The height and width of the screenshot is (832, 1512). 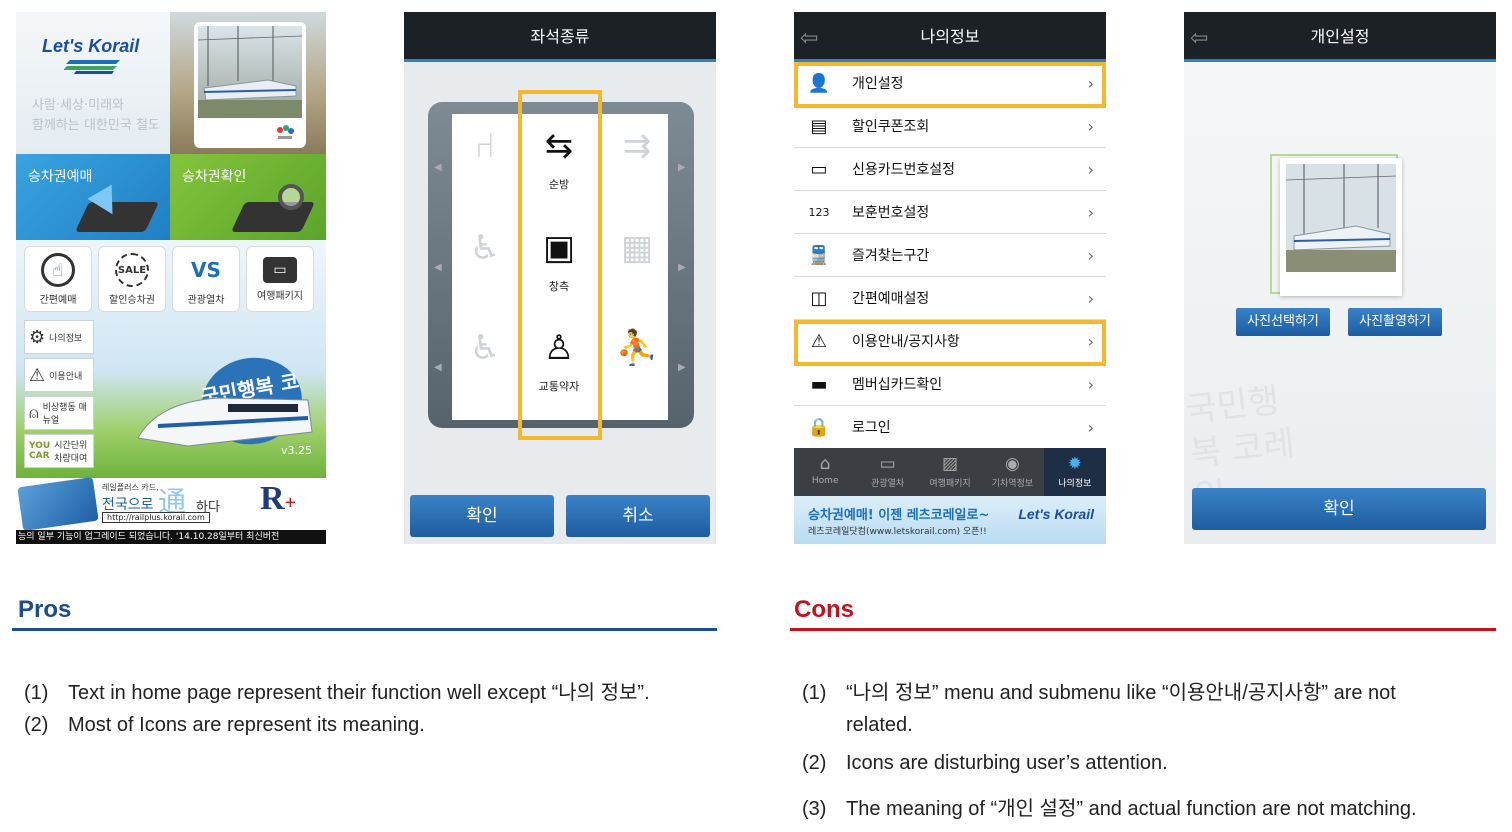 What do you see at coordinates (950, 427) in the screenshot?
I see `menu-row-login: 🔒 로그인 ›` at bounding box center [950, 427].